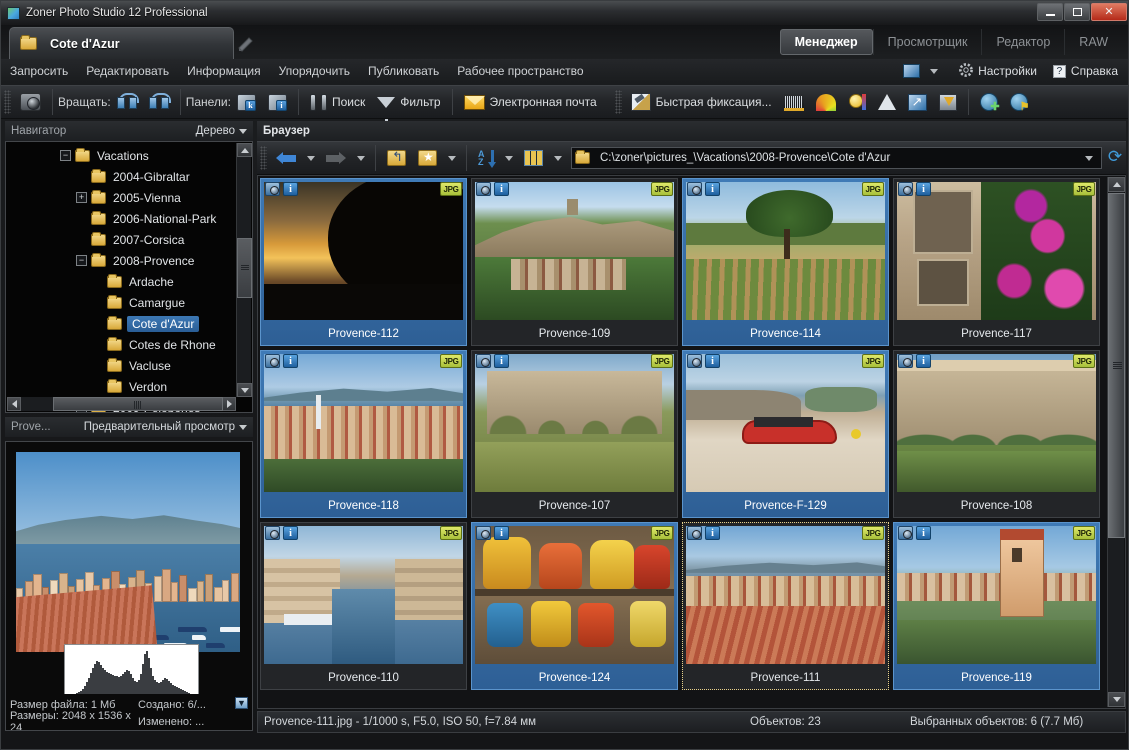  Describe the element at coordinates (574, 434) in the screenshot. I see `thumbnail-item: i JPG Provence-107` at that location.